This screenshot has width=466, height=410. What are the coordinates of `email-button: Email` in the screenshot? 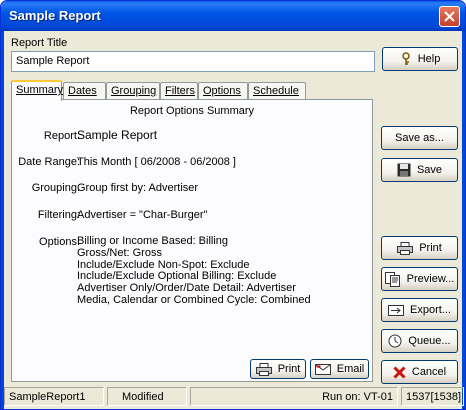 It's located at (339, 369).